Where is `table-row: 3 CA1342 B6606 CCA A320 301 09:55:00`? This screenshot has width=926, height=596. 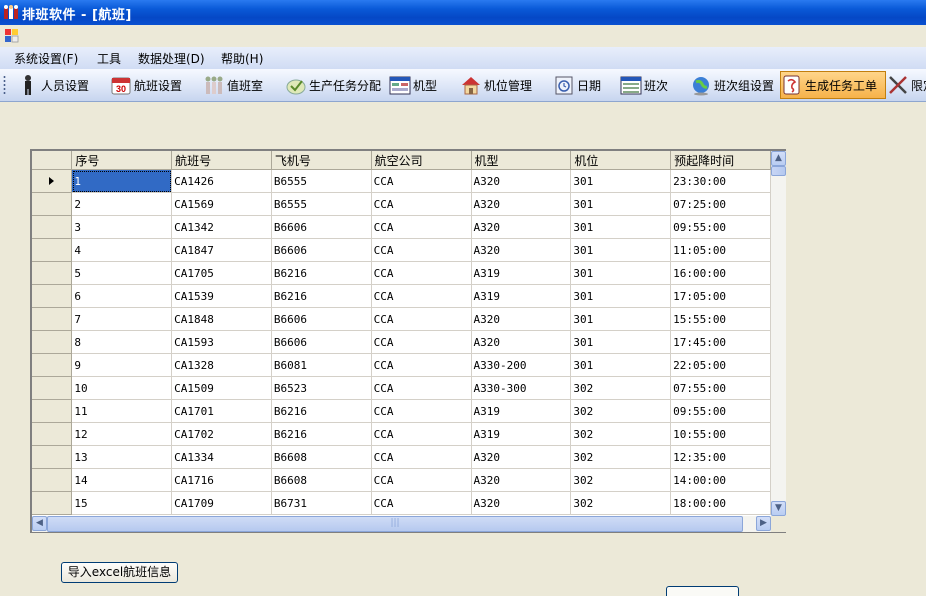 table-row: 3 CA1342 B6606 CCA A320 301 09:55:00 is located at coordinates (401, 227).